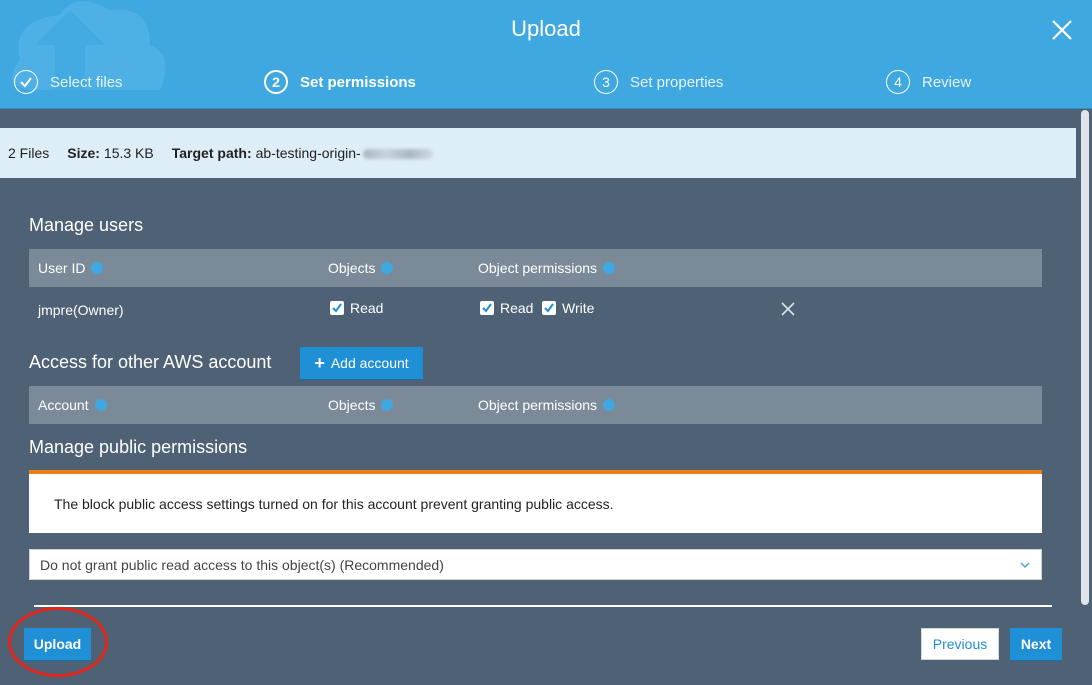 Image resolution: width=1092 pixels, height=685 pixels. What do you see at coordinates (1062, 30) in the screenshot?
I see `close-icon` at bounding box center [1062, 30].